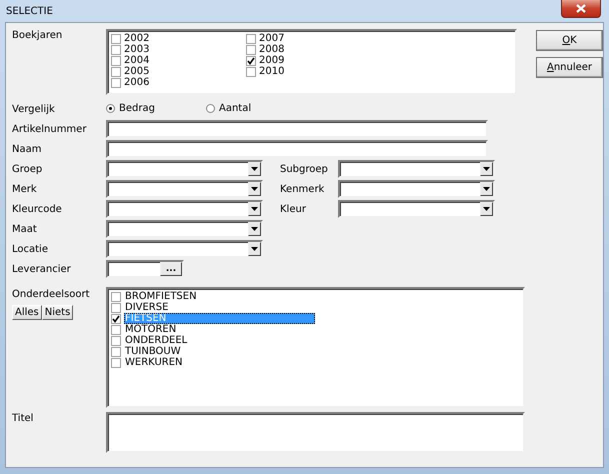 This screenshot has height=474, width=609. What do you see at coordinates (271, 71) in the screenshot?
I see `year-label: 2010` at bounding box center [271, 71].